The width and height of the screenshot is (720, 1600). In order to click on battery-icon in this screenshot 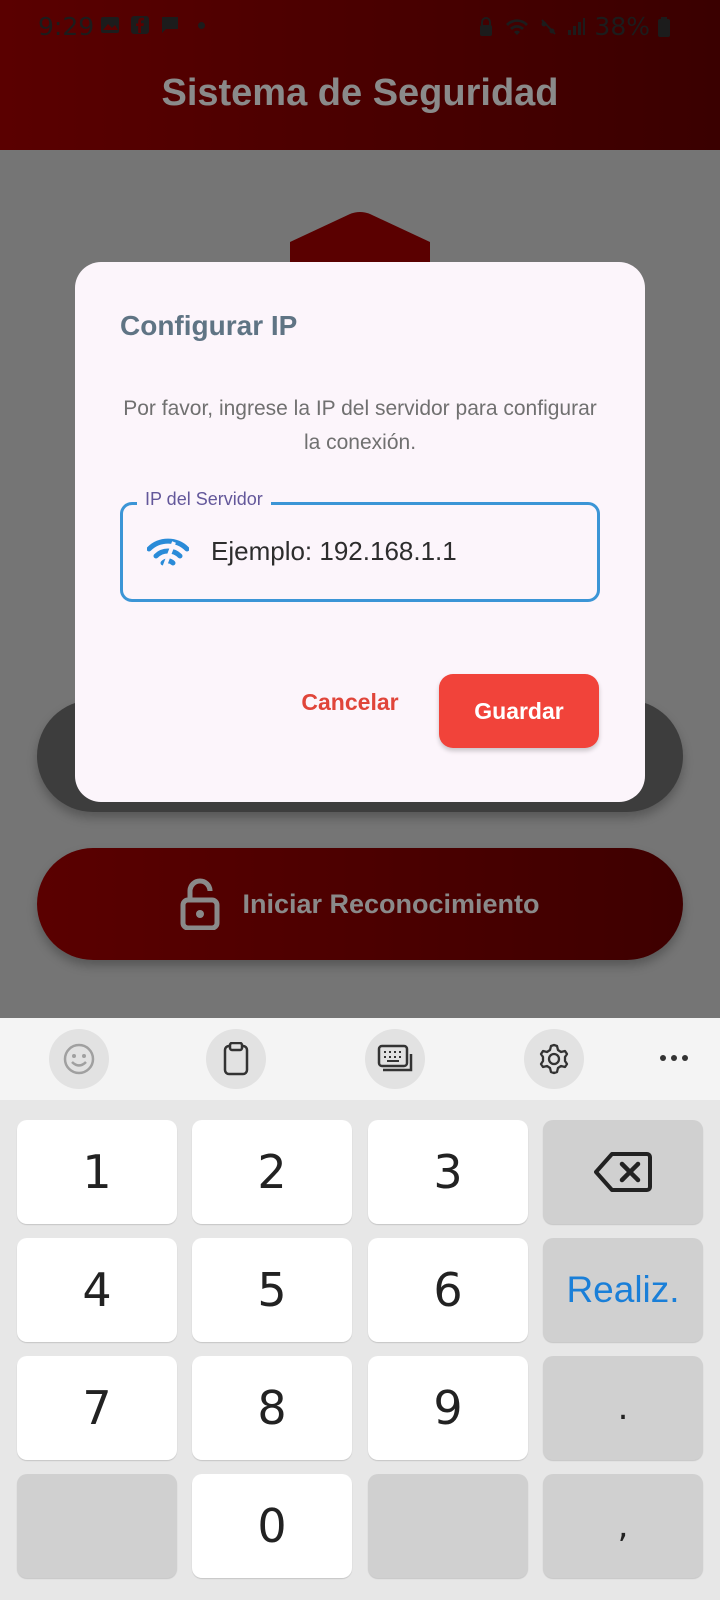, I will do `click(664, 26)`.